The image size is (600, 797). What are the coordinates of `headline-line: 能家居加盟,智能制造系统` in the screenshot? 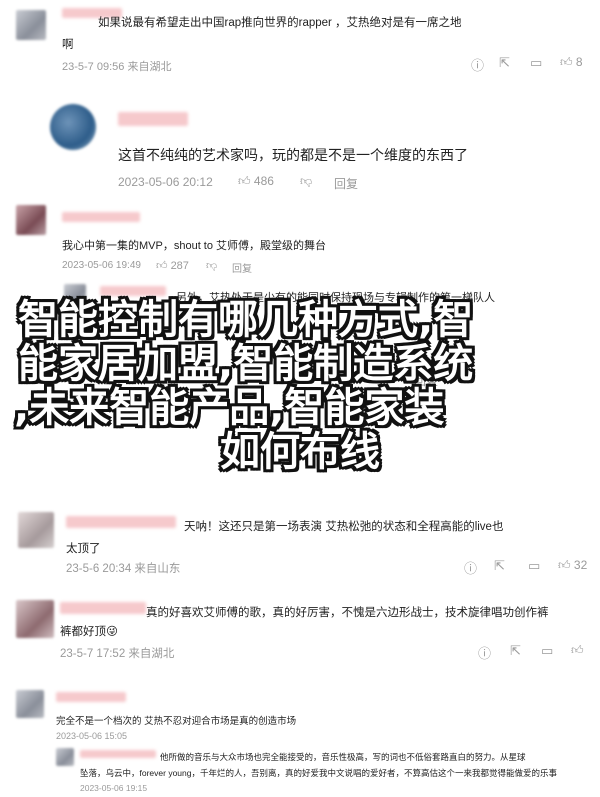 It's located at (246, 364).